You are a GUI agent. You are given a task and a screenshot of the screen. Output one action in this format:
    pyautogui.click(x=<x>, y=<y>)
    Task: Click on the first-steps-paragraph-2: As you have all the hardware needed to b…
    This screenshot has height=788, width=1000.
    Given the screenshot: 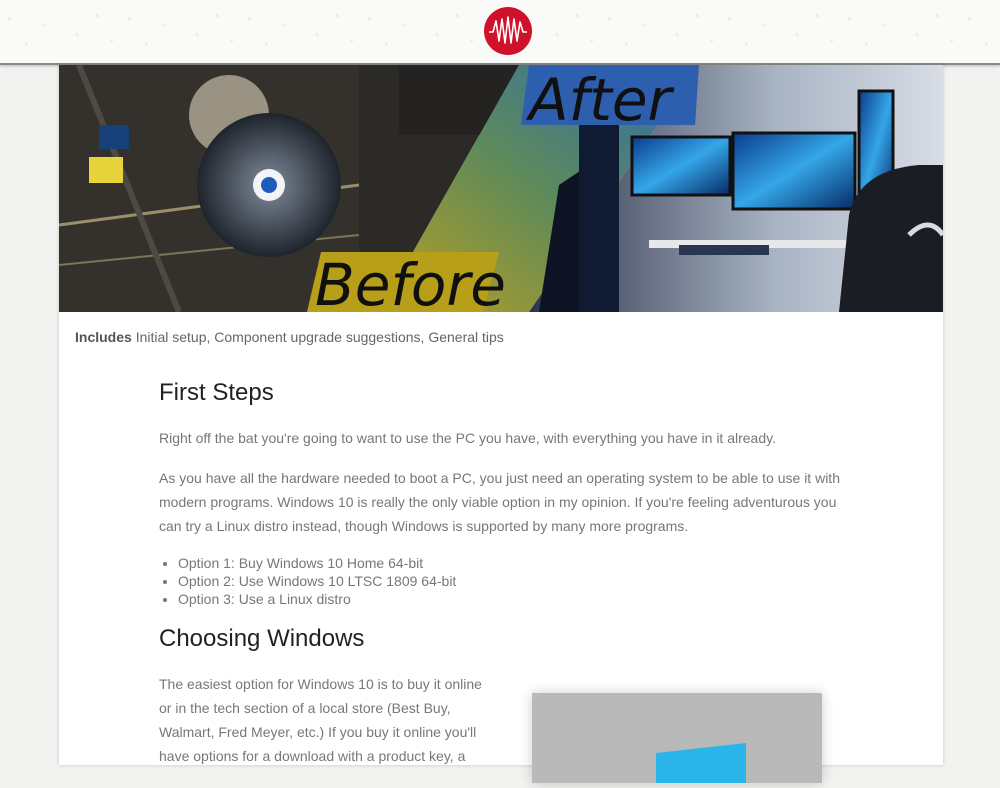 What is the action you would take?
    pyautogui.click(x=499, y=502)
    